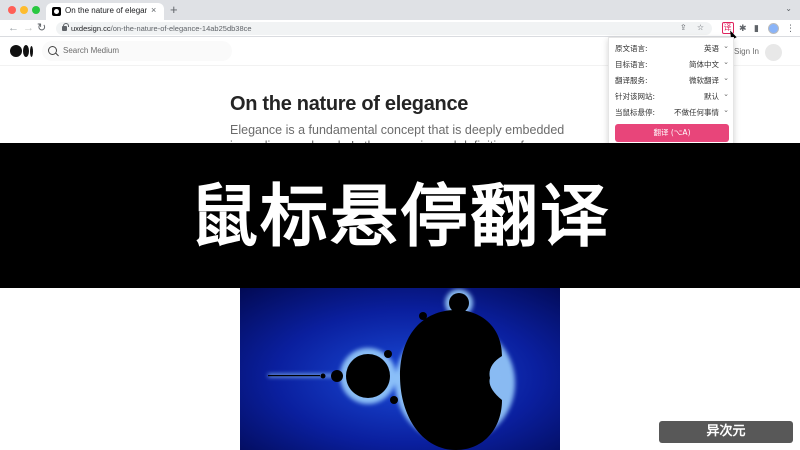 The height and width of the screenshot is (450, 800). I want to click on forward-button: →, so click(28, 28).